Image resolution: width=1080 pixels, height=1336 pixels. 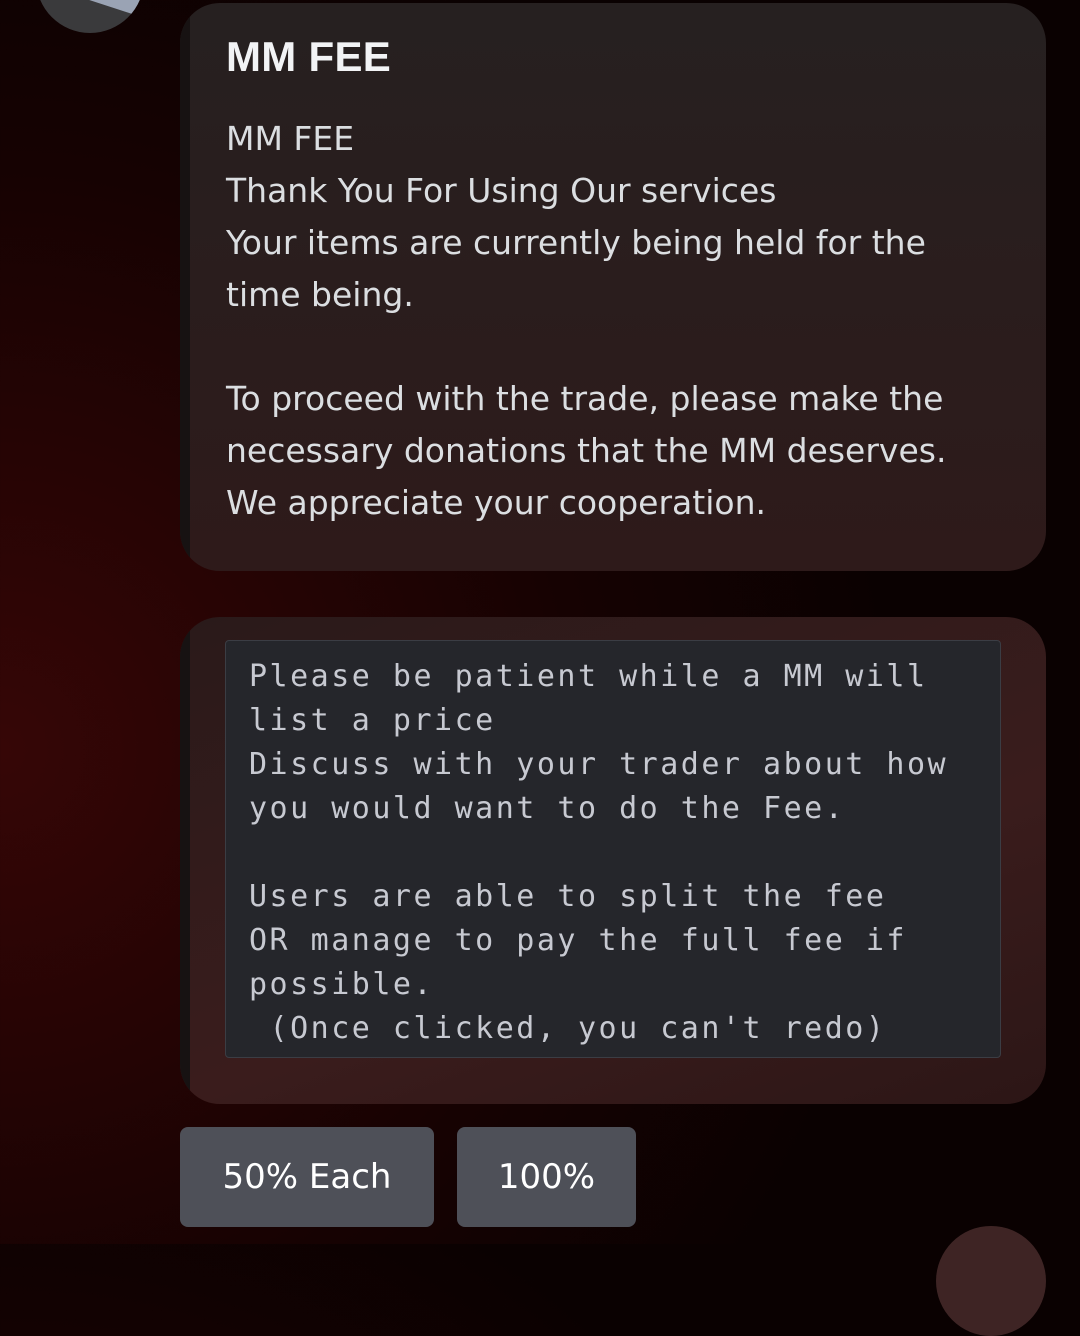 What do you see at coordinates (626, 347) in the screenshot?
I see `embed-text-line` at bounding box center [626, 347].